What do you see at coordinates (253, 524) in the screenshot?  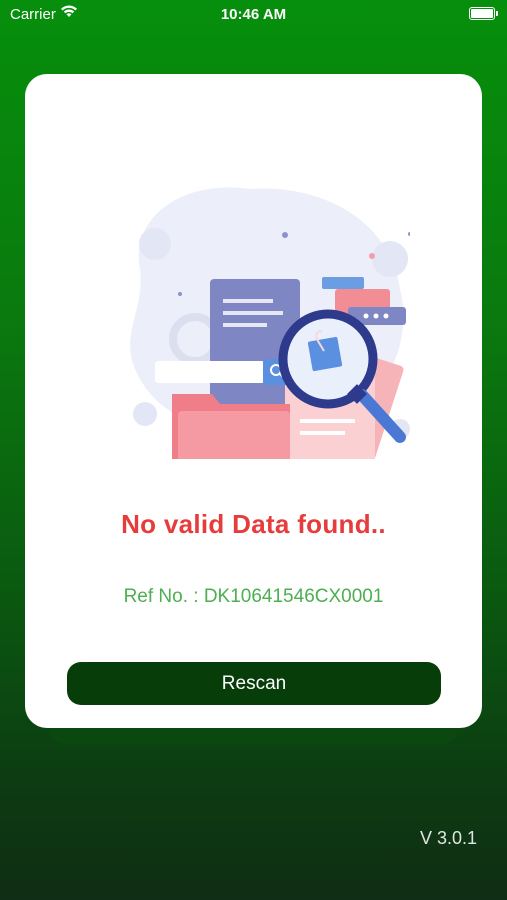 I see `no-data-message: No valid Data found..` at bounding box center [253, 524].